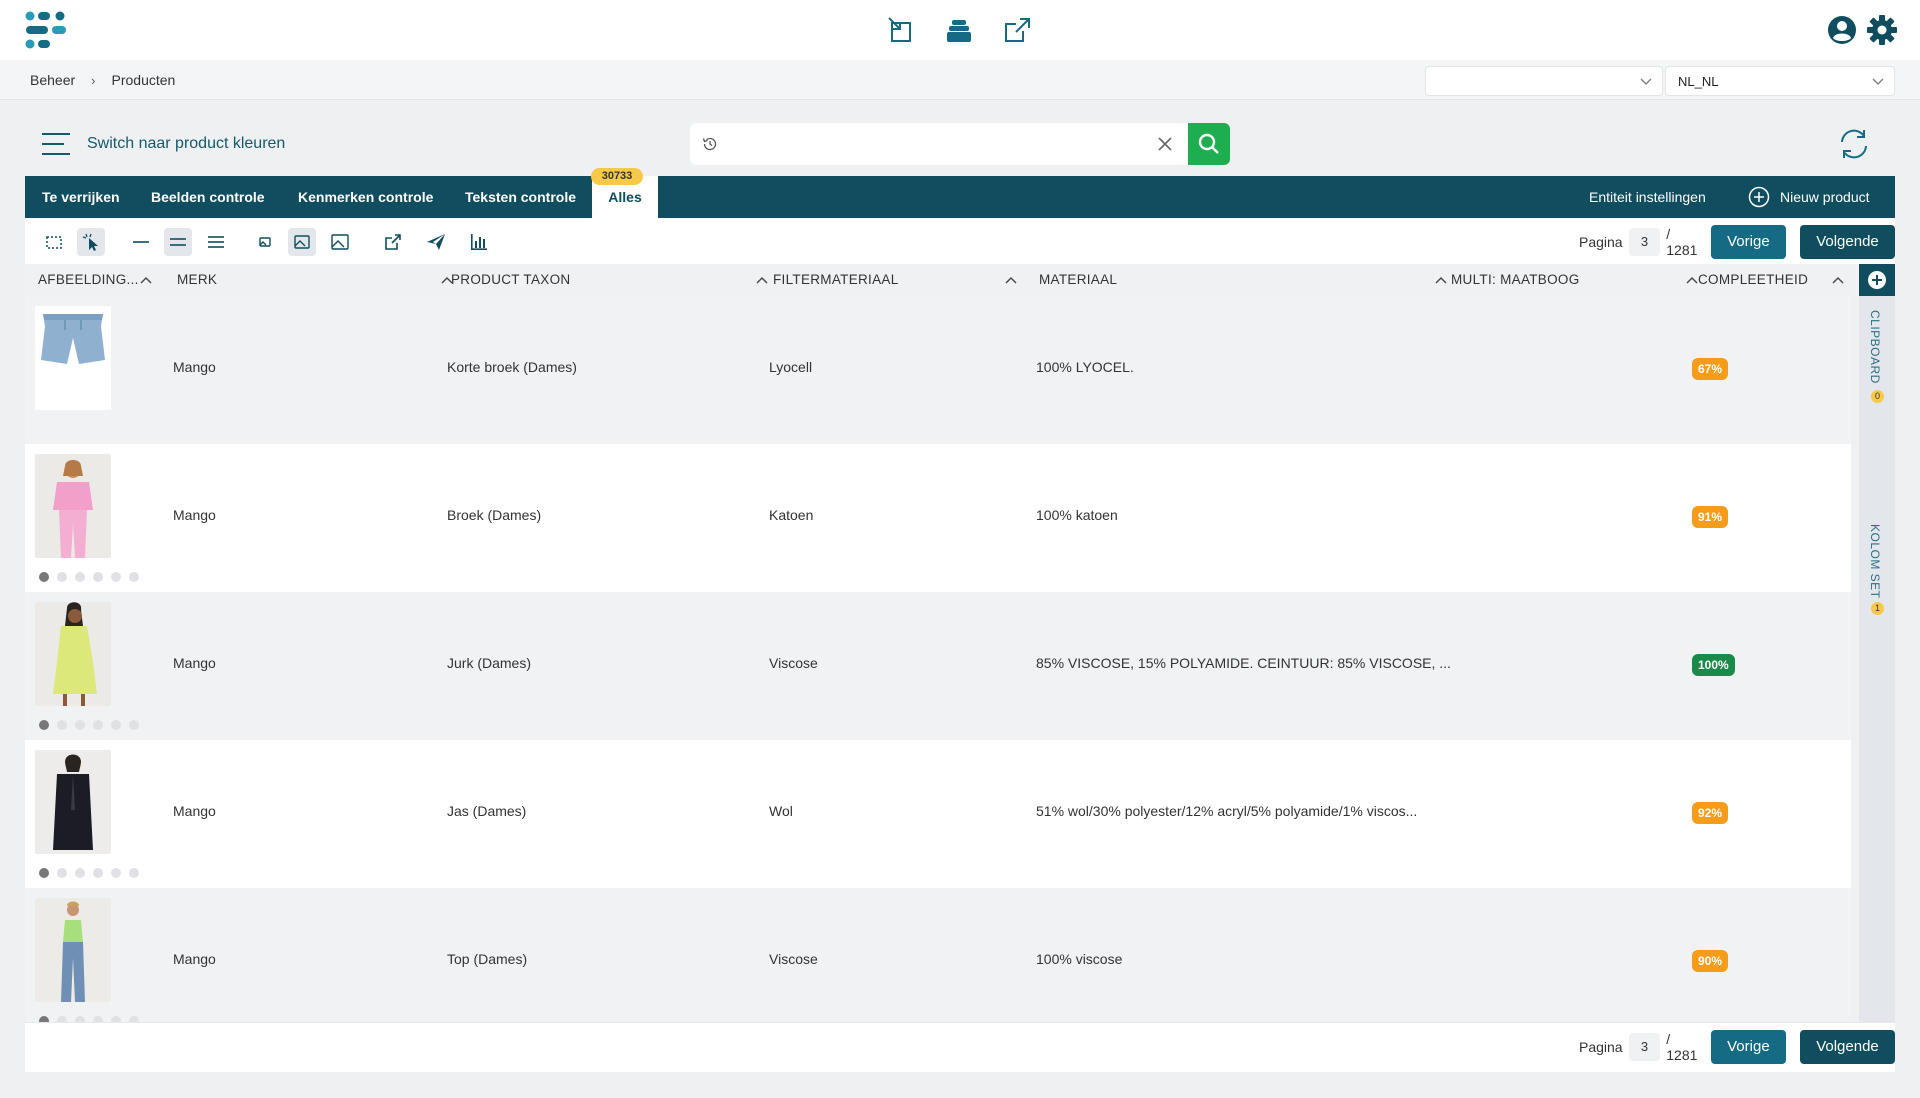 This screenshot has width=1920, height=1098. I want to click on row-density-medium-icon, so click(178, 242).